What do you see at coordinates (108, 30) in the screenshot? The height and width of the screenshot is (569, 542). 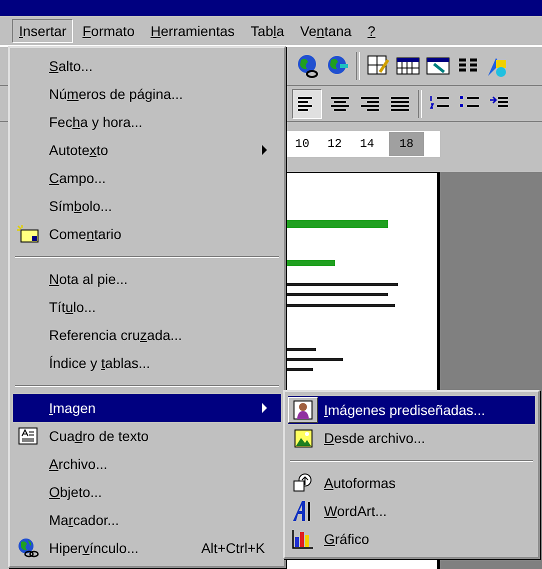 I see `menu-bar-item: Formato` at bounding box center [108, 30].